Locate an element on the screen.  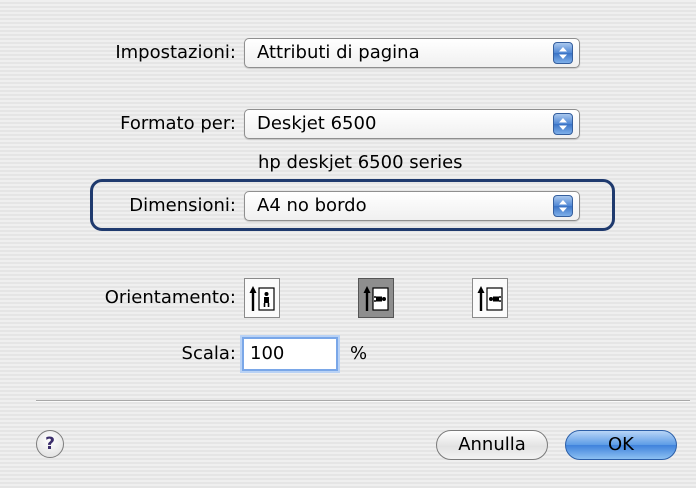
paper-size-popup: A4 no bordo is located at coordinates (412, 206).